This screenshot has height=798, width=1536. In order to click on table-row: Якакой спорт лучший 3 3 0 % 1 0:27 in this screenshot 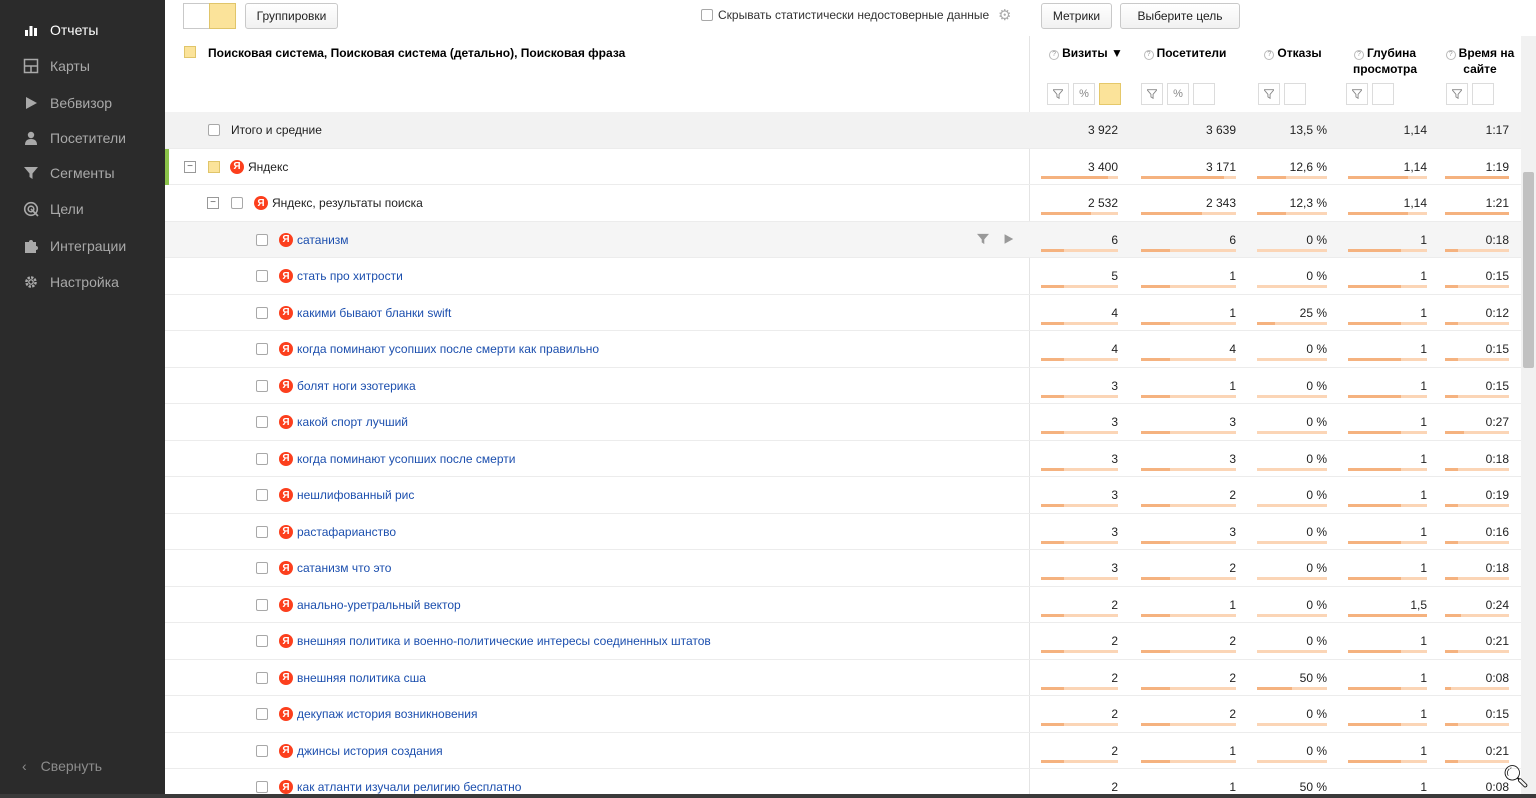, I will do `click(843, 422)`.